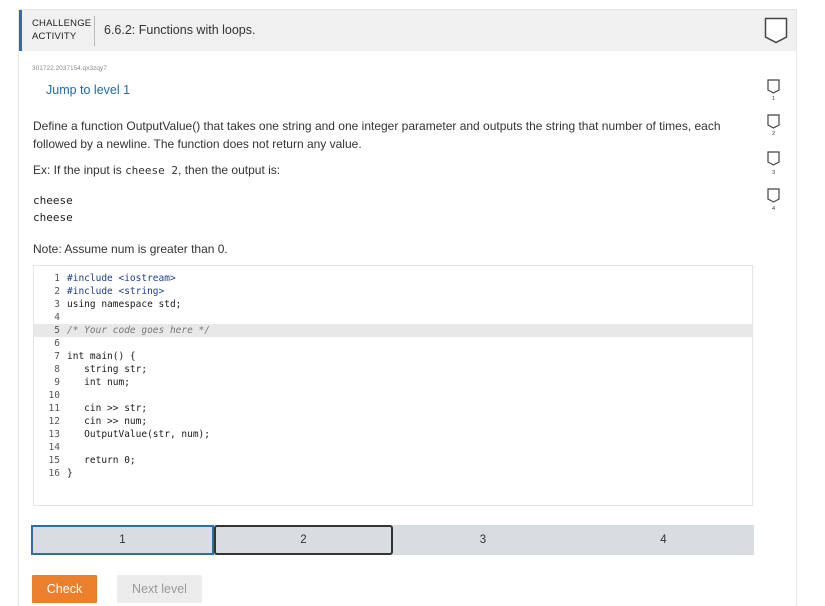 The height and width of the screenshot is (606, 825). I want to click on jump-to-level-link: Jump to level 1, so click(88, 90).